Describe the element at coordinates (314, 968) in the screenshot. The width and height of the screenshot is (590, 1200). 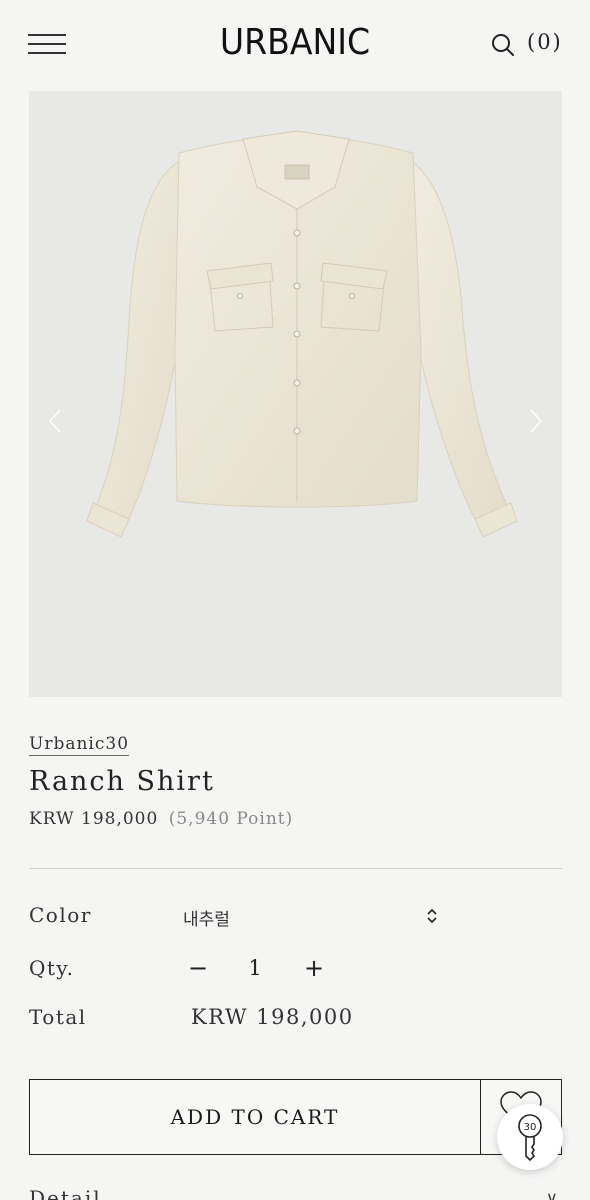
I see `qty-increase-button: +` at that location.